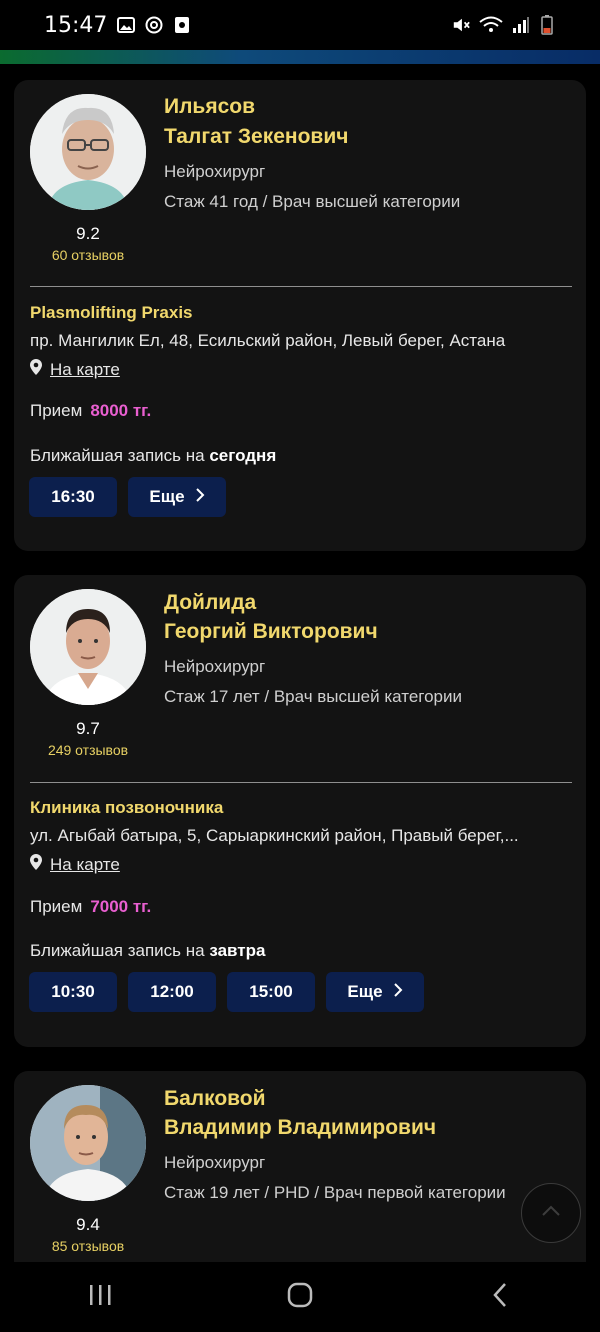  Describe the element at coordinates (76, 25) in the screenshot. I see `status-time: 15:47` at that location.